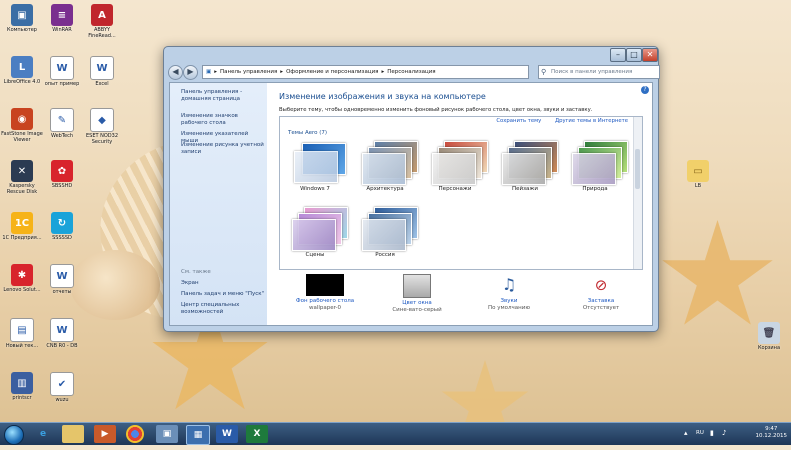  What do you see at coordinates (325, 308) in the screenshot?
I see `setting-value: wallpaper-0` at bounding box center [325, 308].